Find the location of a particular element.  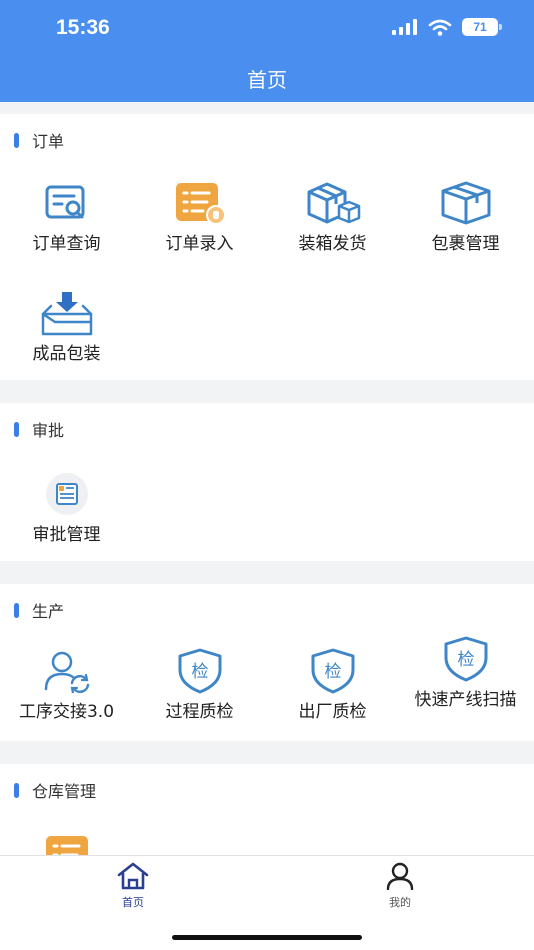

finished-packaging-button: 成品包装 is located at coordinates (66, 327).